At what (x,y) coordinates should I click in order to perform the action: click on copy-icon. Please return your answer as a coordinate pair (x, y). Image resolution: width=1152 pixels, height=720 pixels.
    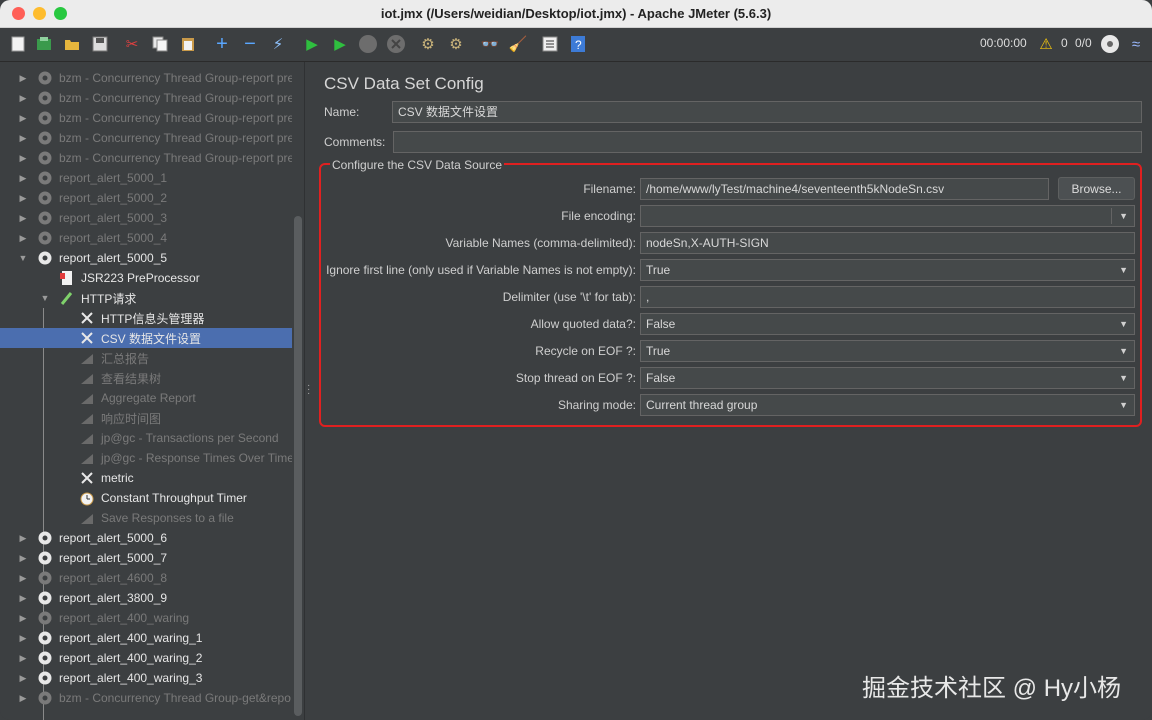
    Looking at the image, I should click on (160, 44).